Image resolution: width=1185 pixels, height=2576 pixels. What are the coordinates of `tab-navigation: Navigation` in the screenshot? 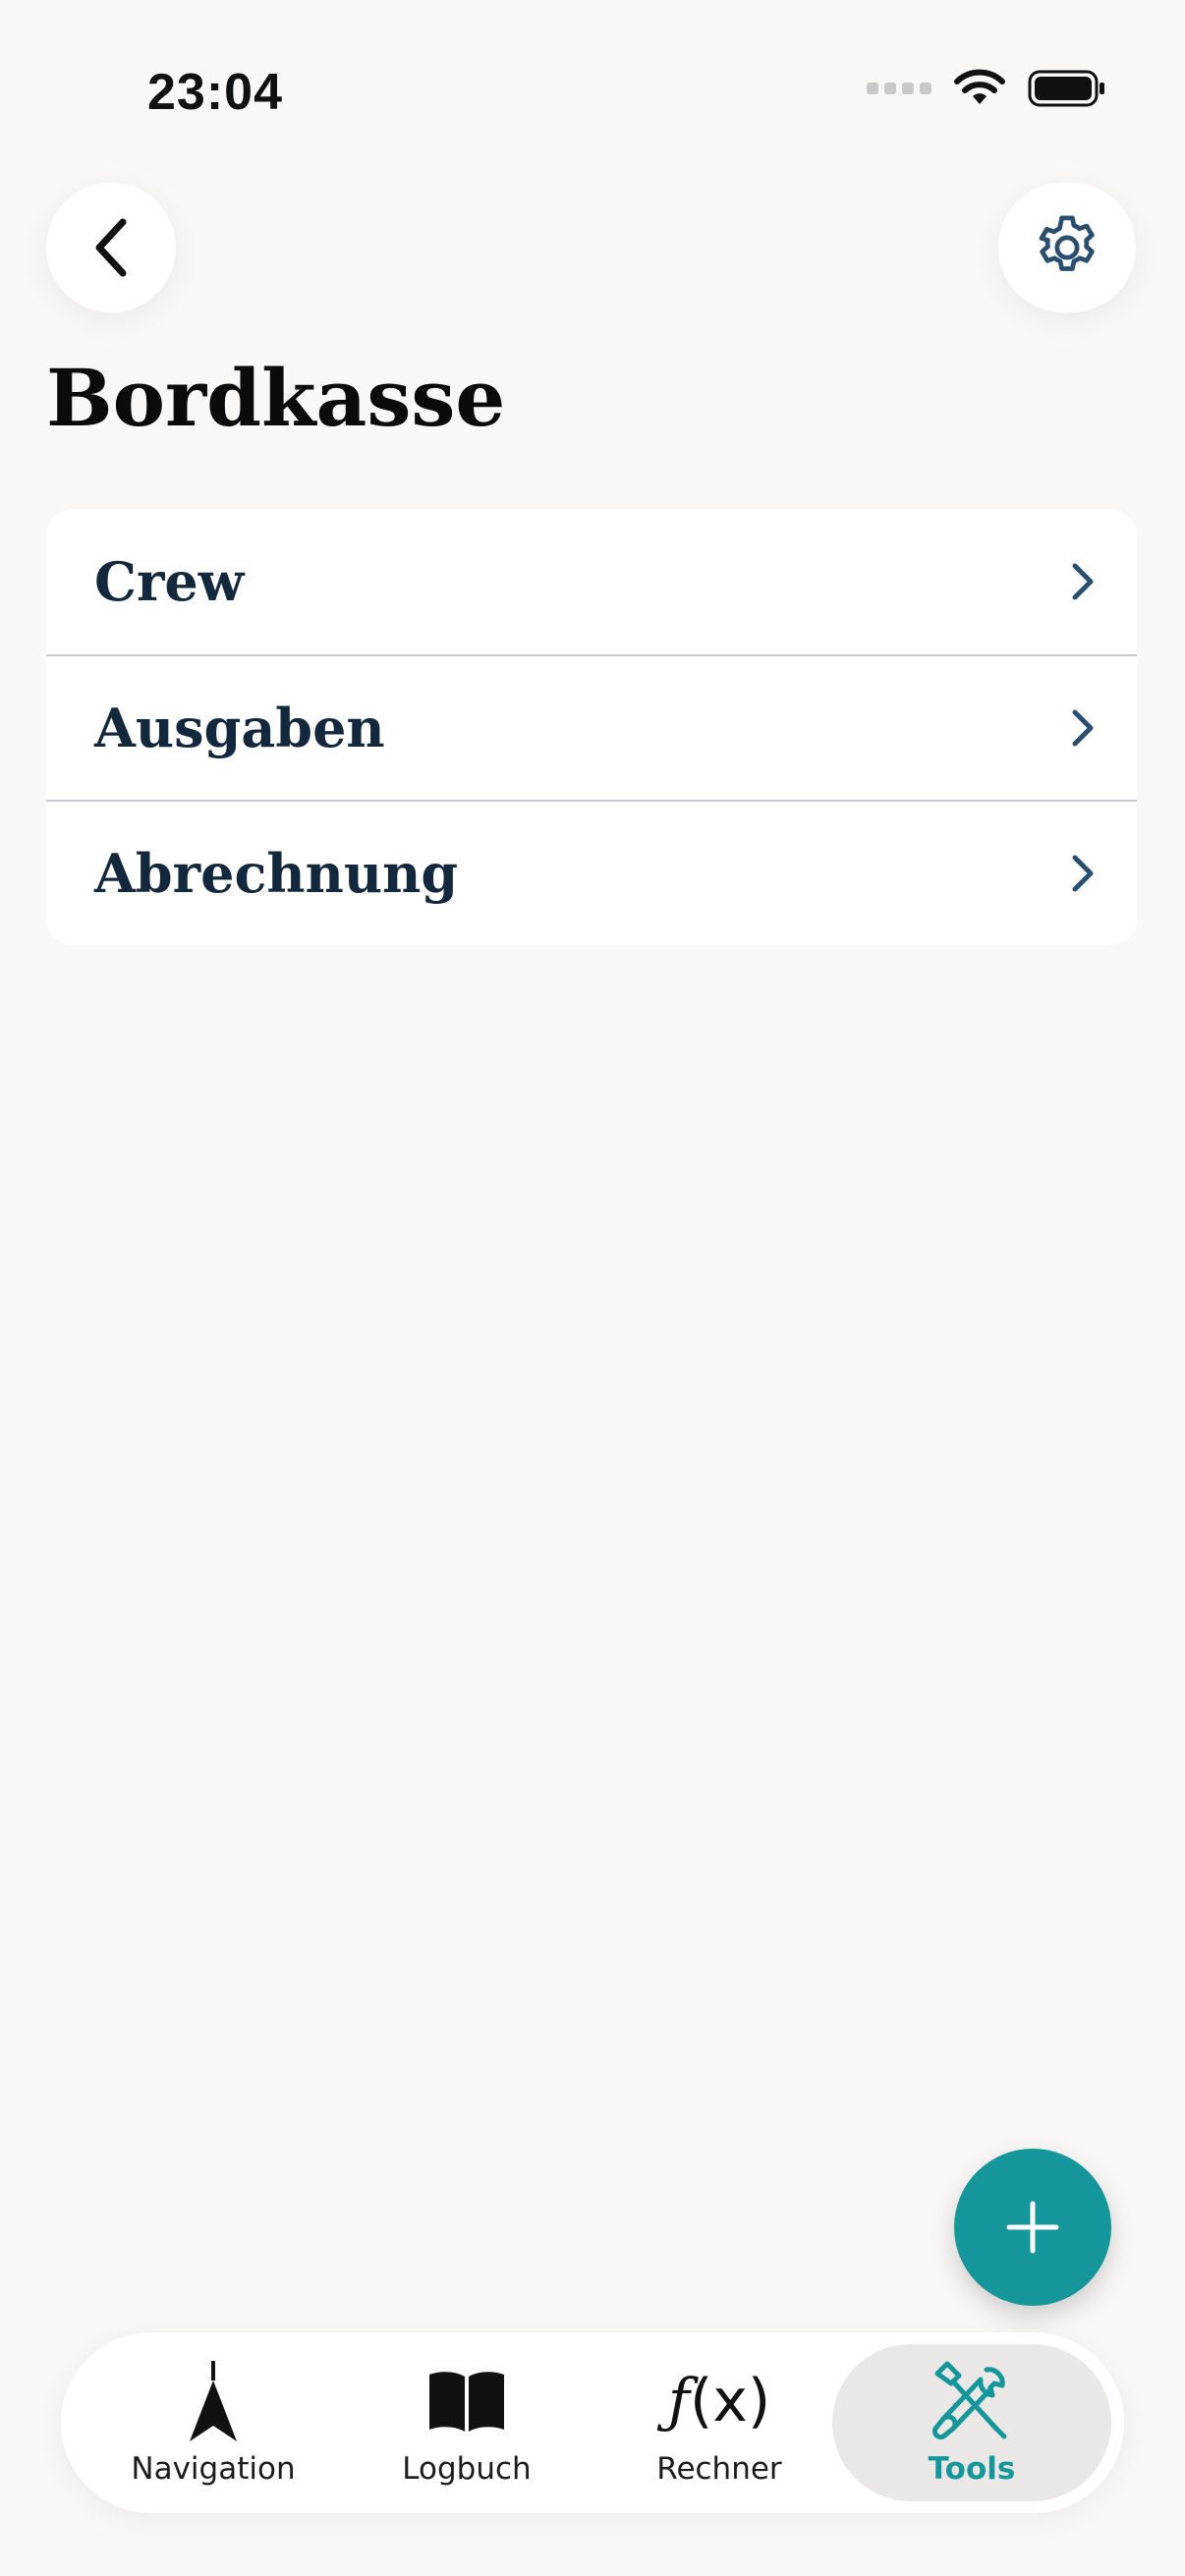 It's located at (213, 2422).